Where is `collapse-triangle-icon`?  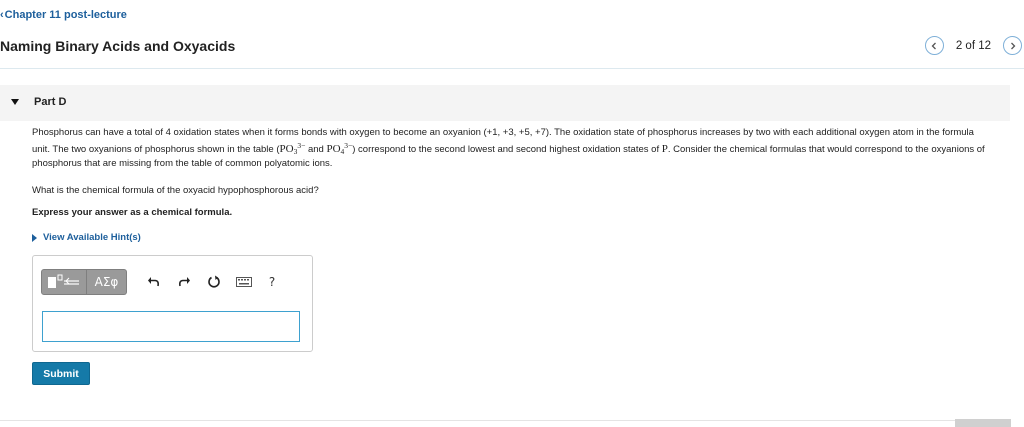
collapse-triangle-icon is located at coordinates (15, 102).